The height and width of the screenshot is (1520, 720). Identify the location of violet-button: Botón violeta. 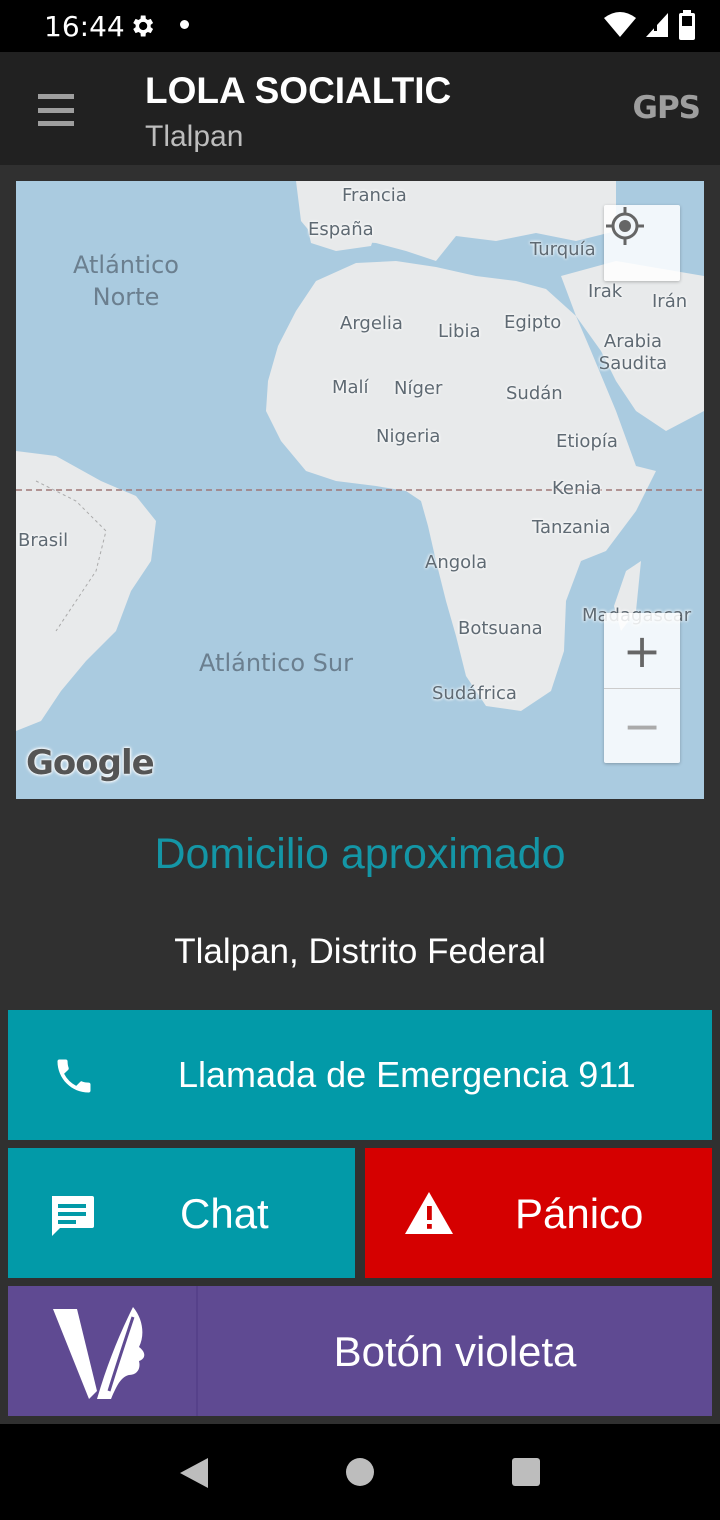
(360, 1351).